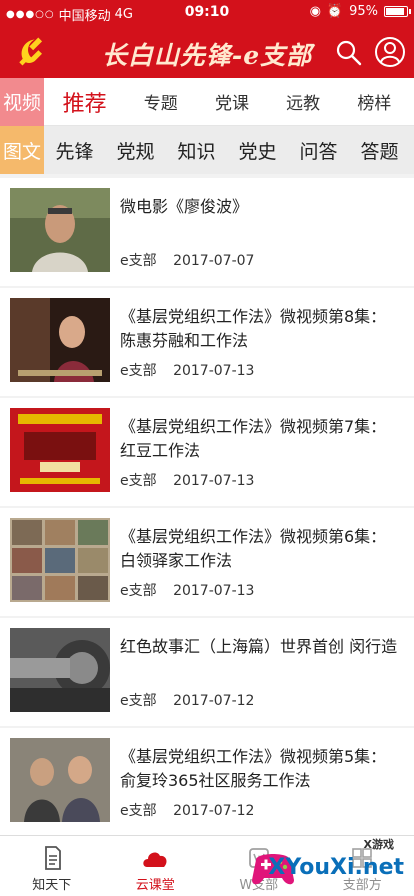  Describe the element at coordinates (232, 101) in the screenshot. I see `tab-dangke: 党课` at that location.